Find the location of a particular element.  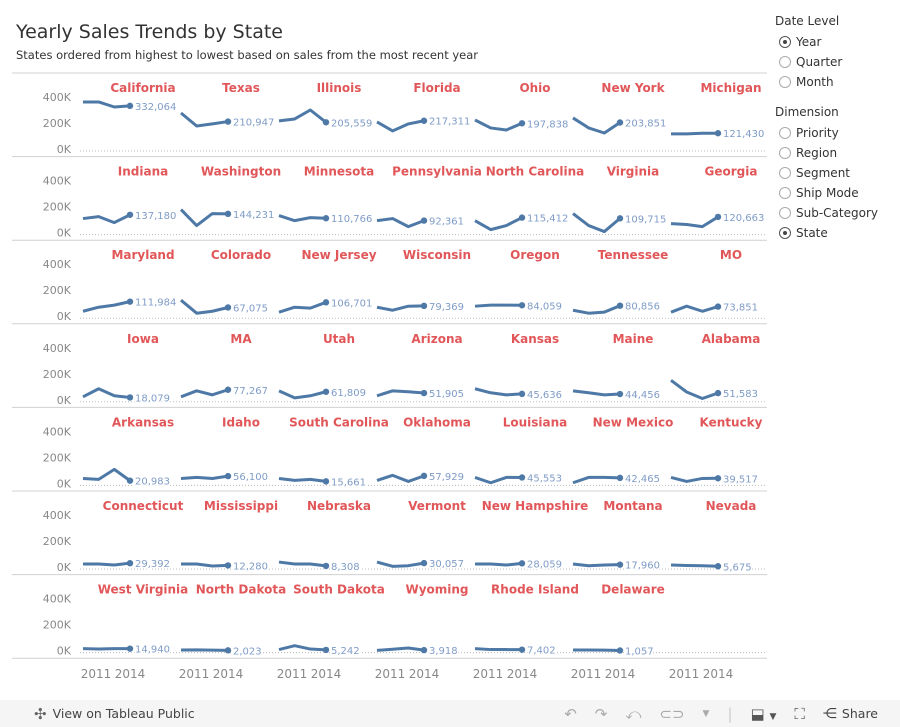

last-value-label: 92,361 is located at coordinates (446, 222).